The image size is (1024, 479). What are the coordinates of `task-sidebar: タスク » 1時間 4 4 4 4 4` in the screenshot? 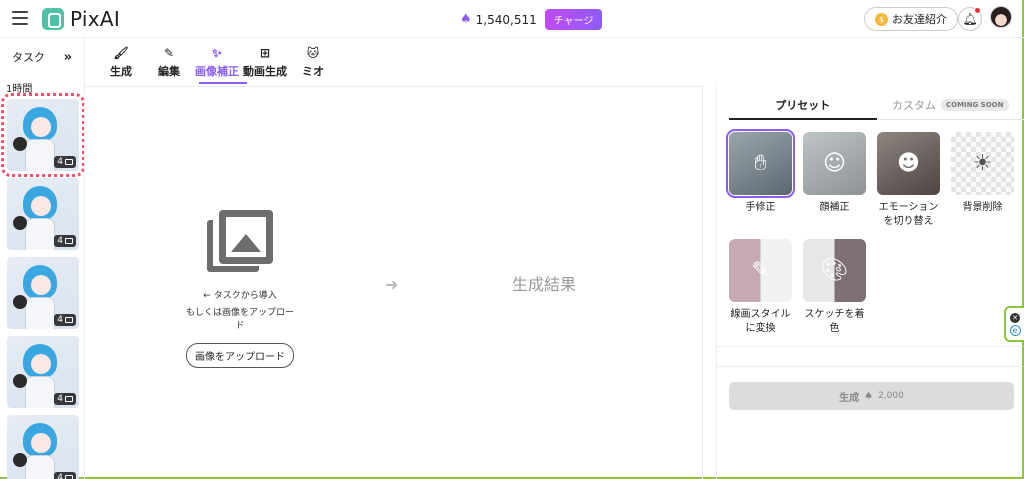 It's located at (42, 258).